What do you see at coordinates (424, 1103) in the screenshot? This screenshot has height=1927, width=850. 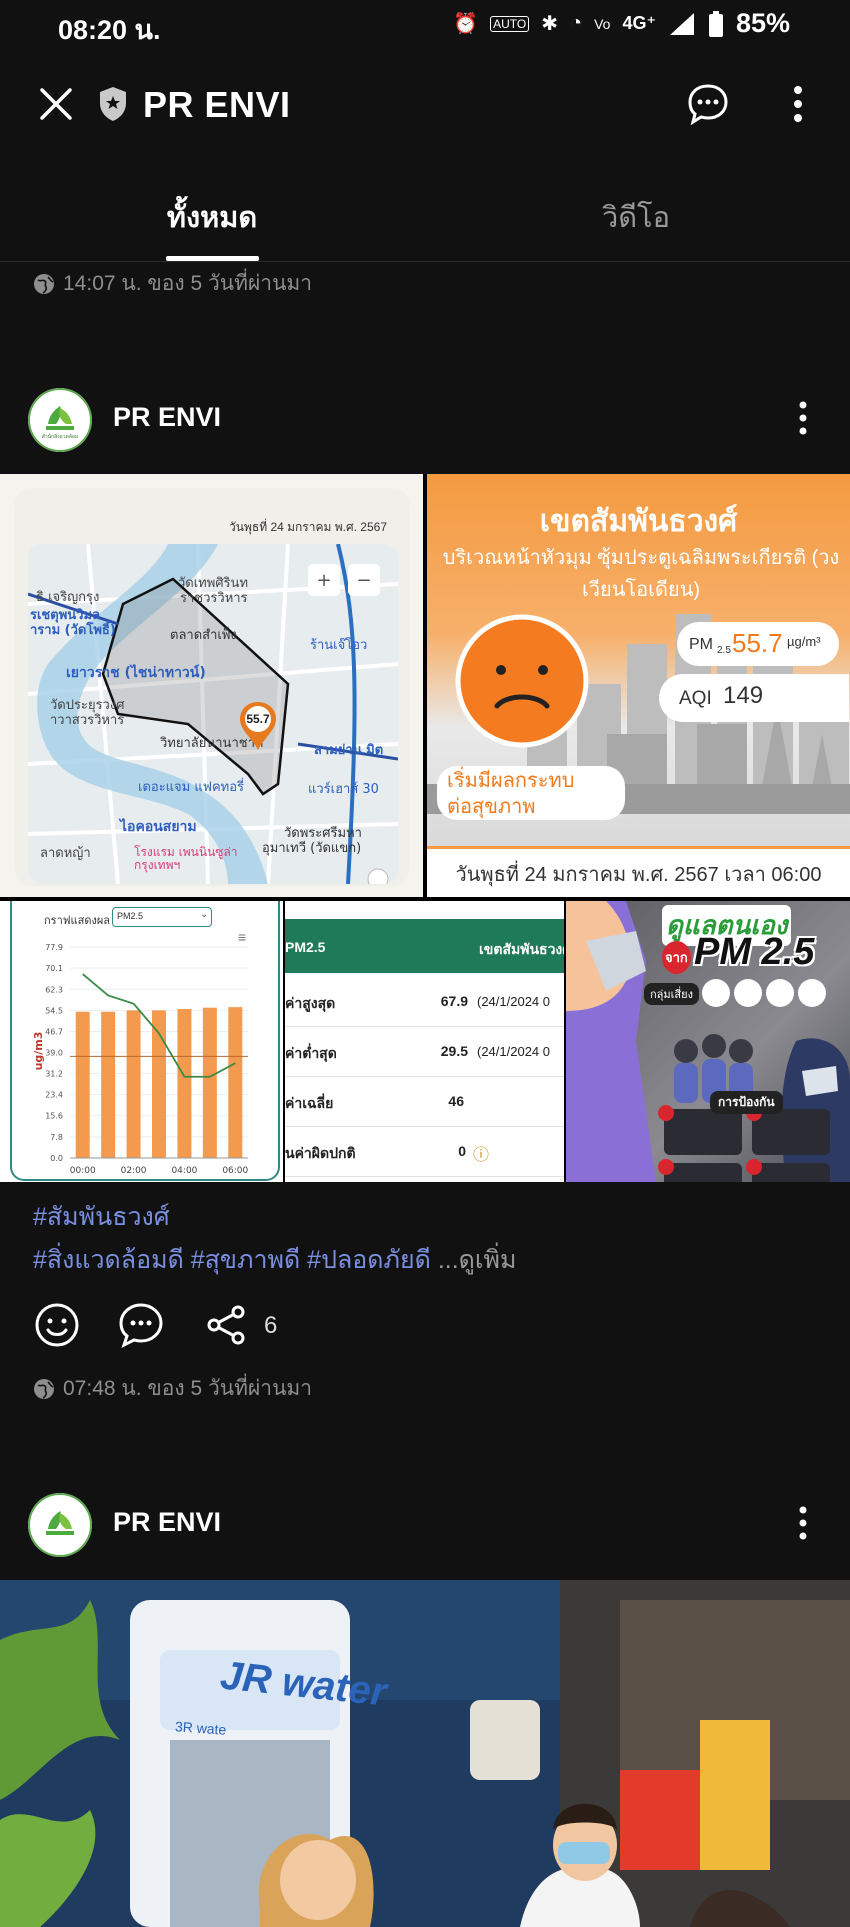 I see `table-row: ค่าเฉลี่ย 46` at bounding box center [424, 1103].